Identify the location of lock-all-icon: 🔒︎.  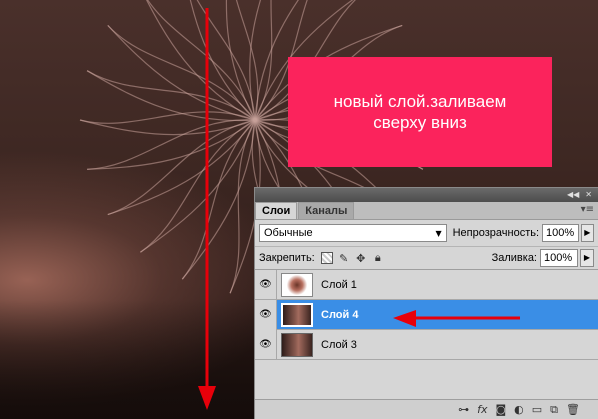
(378, 257).